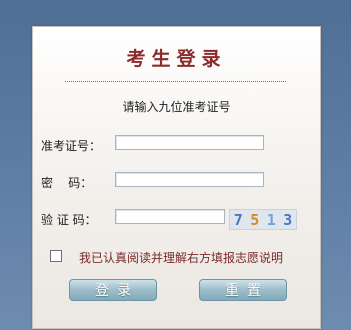 This screenshot has width=351, height=330. Describe the element at coordinates (288, 219) in the screenshot. I see `captcha-char: 3` at that location.